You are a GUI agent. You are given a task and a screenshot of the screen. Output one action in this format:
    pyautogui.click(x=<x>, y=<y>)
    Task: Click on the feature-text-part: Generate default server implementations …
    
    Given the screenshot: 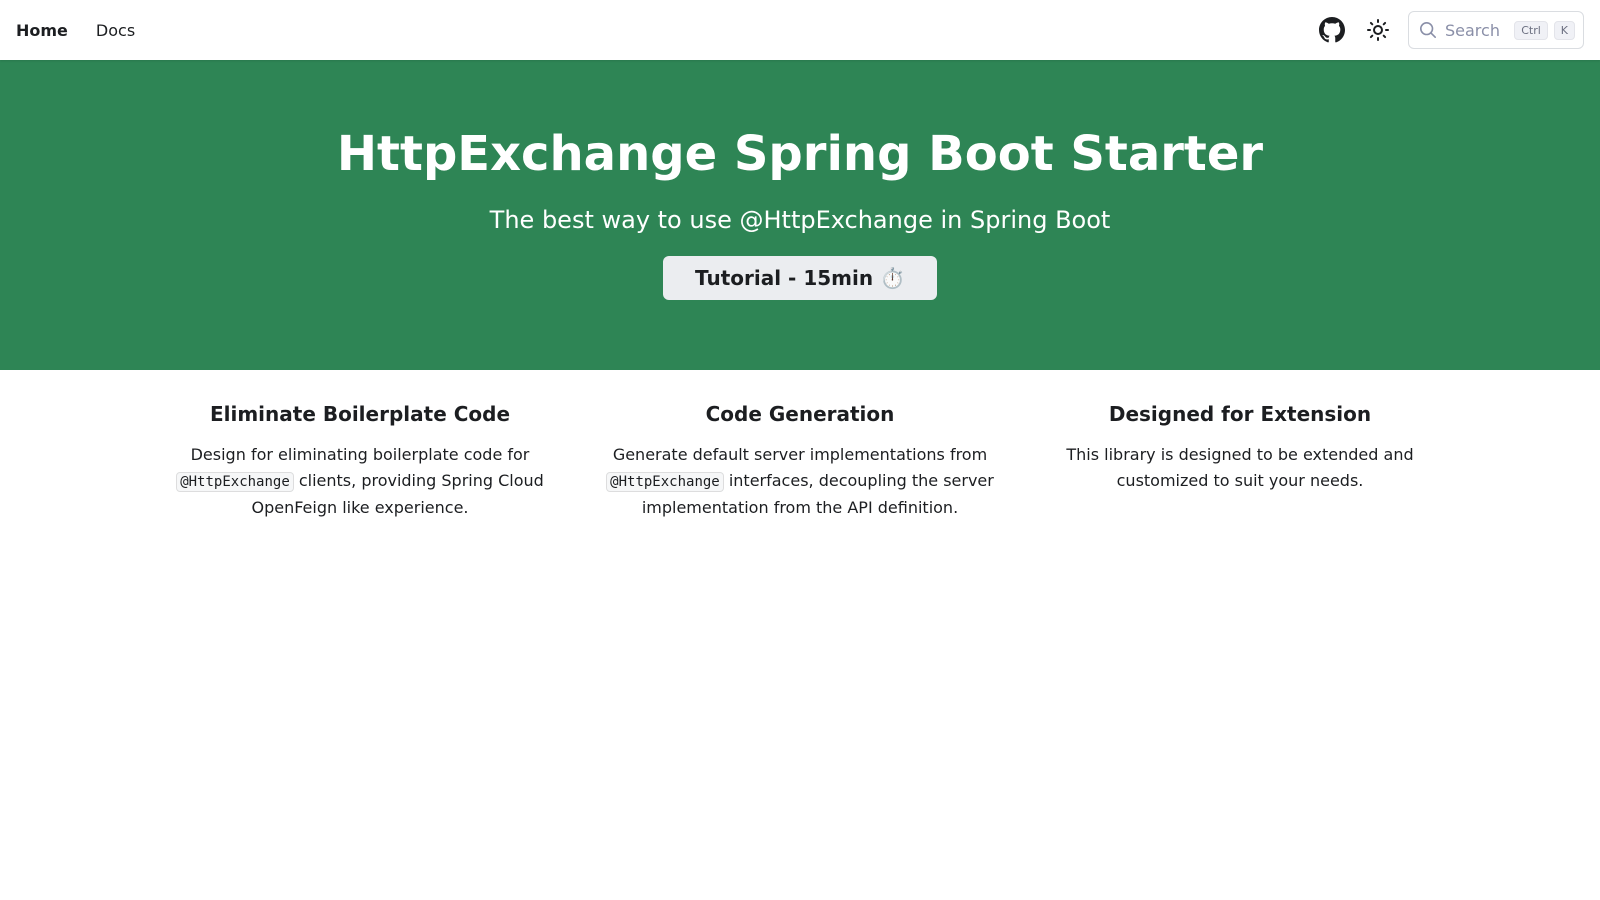 What is the action you would take?
    pyautogui.click(x=800, y=454)
    